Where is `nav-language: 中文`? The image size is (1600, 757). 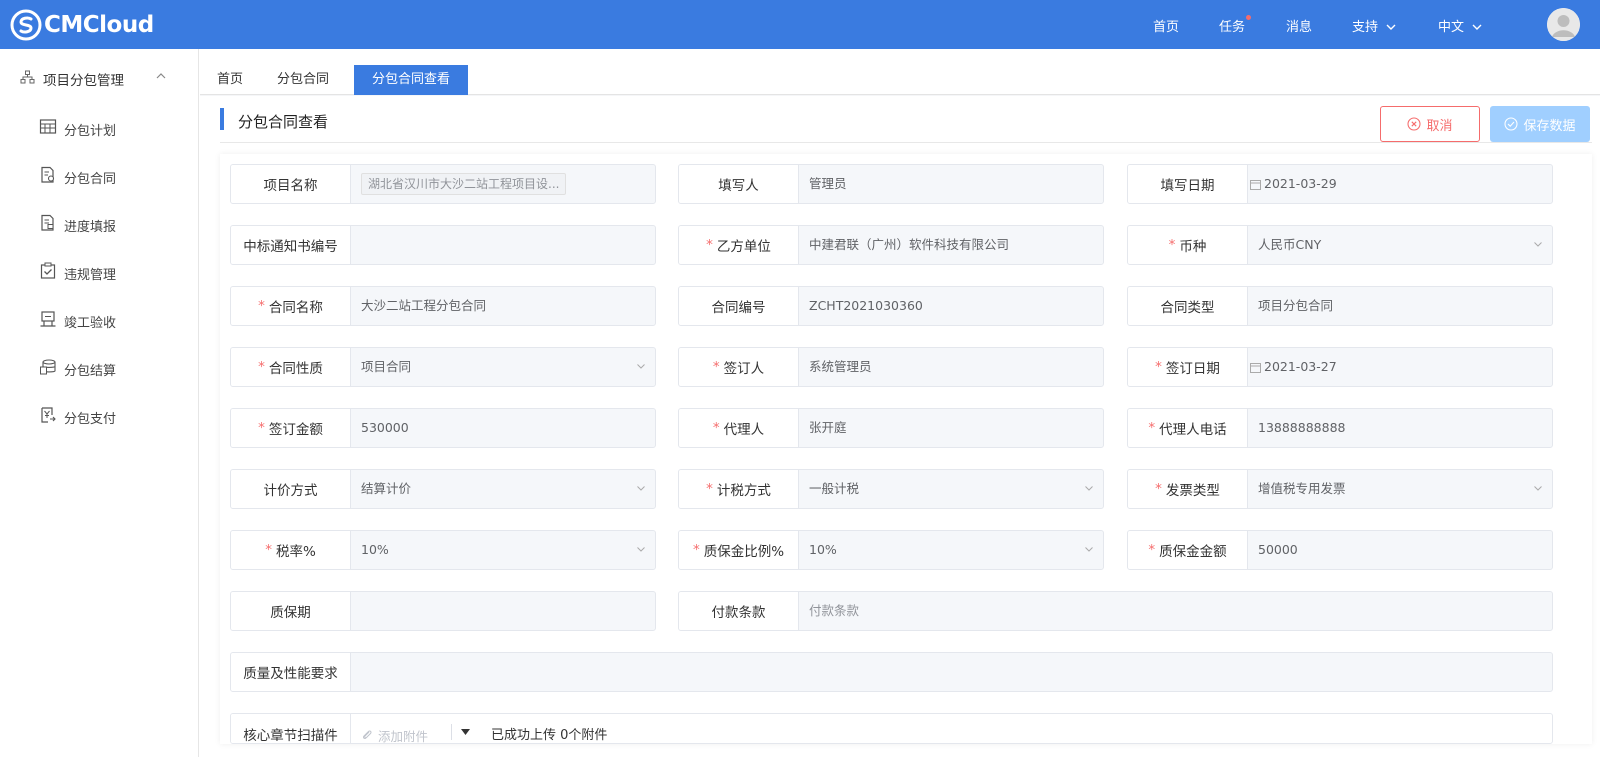
nav-language: 中文 is located at coordinates (1460, 25).